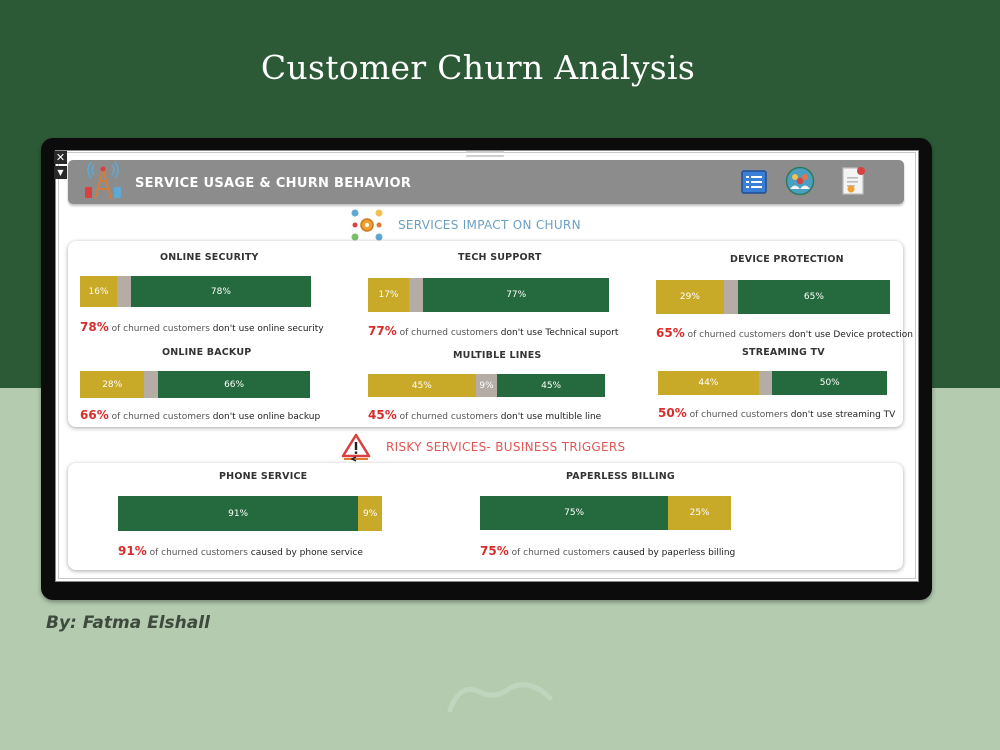 This screenshot has height=750, width=1000. I want to click on warning-icon, so click(356, 447).